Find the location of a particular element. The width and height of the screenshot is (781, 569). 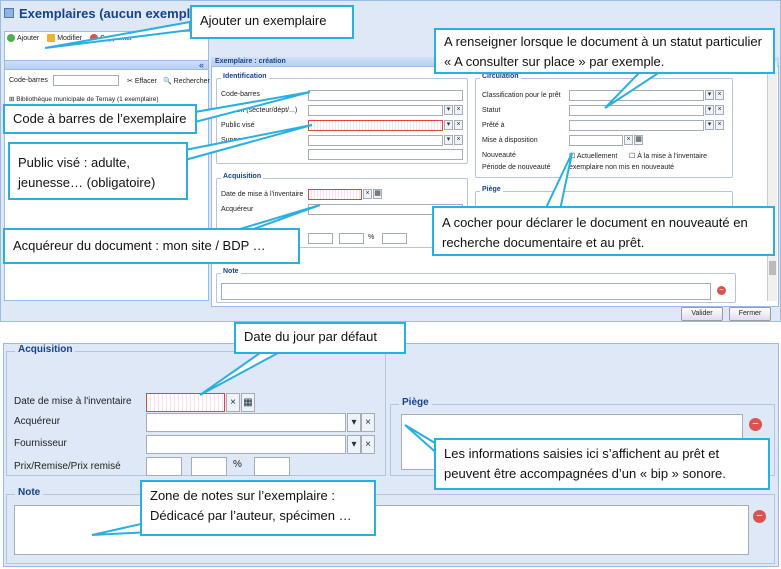

toolbar: Ajouter Modifier Supprimer is located at coordinates (69, 38).